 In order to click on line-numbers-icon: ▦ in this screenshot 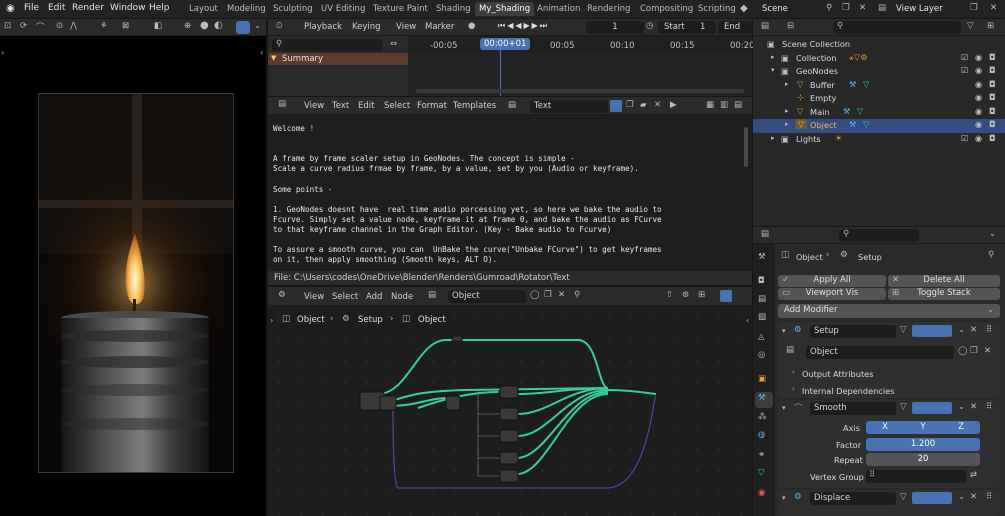, I will do `click(710, 105)`.